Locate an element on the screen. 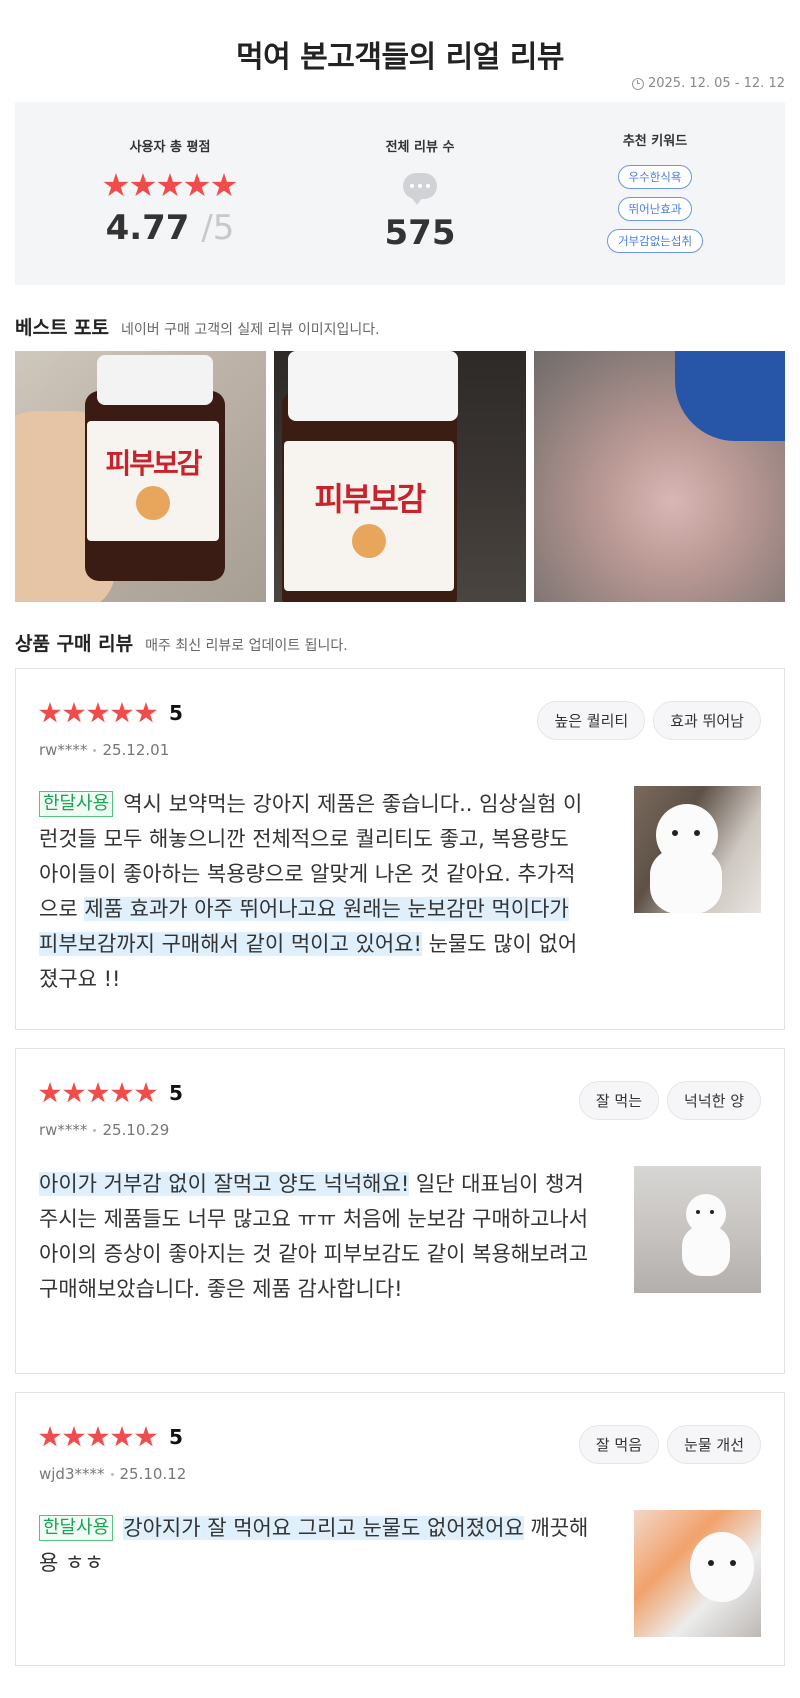 The image size is (800, 1698). rating-column: 사용자 총 평점 4.77 /5 is located at coordinates (170, 193).